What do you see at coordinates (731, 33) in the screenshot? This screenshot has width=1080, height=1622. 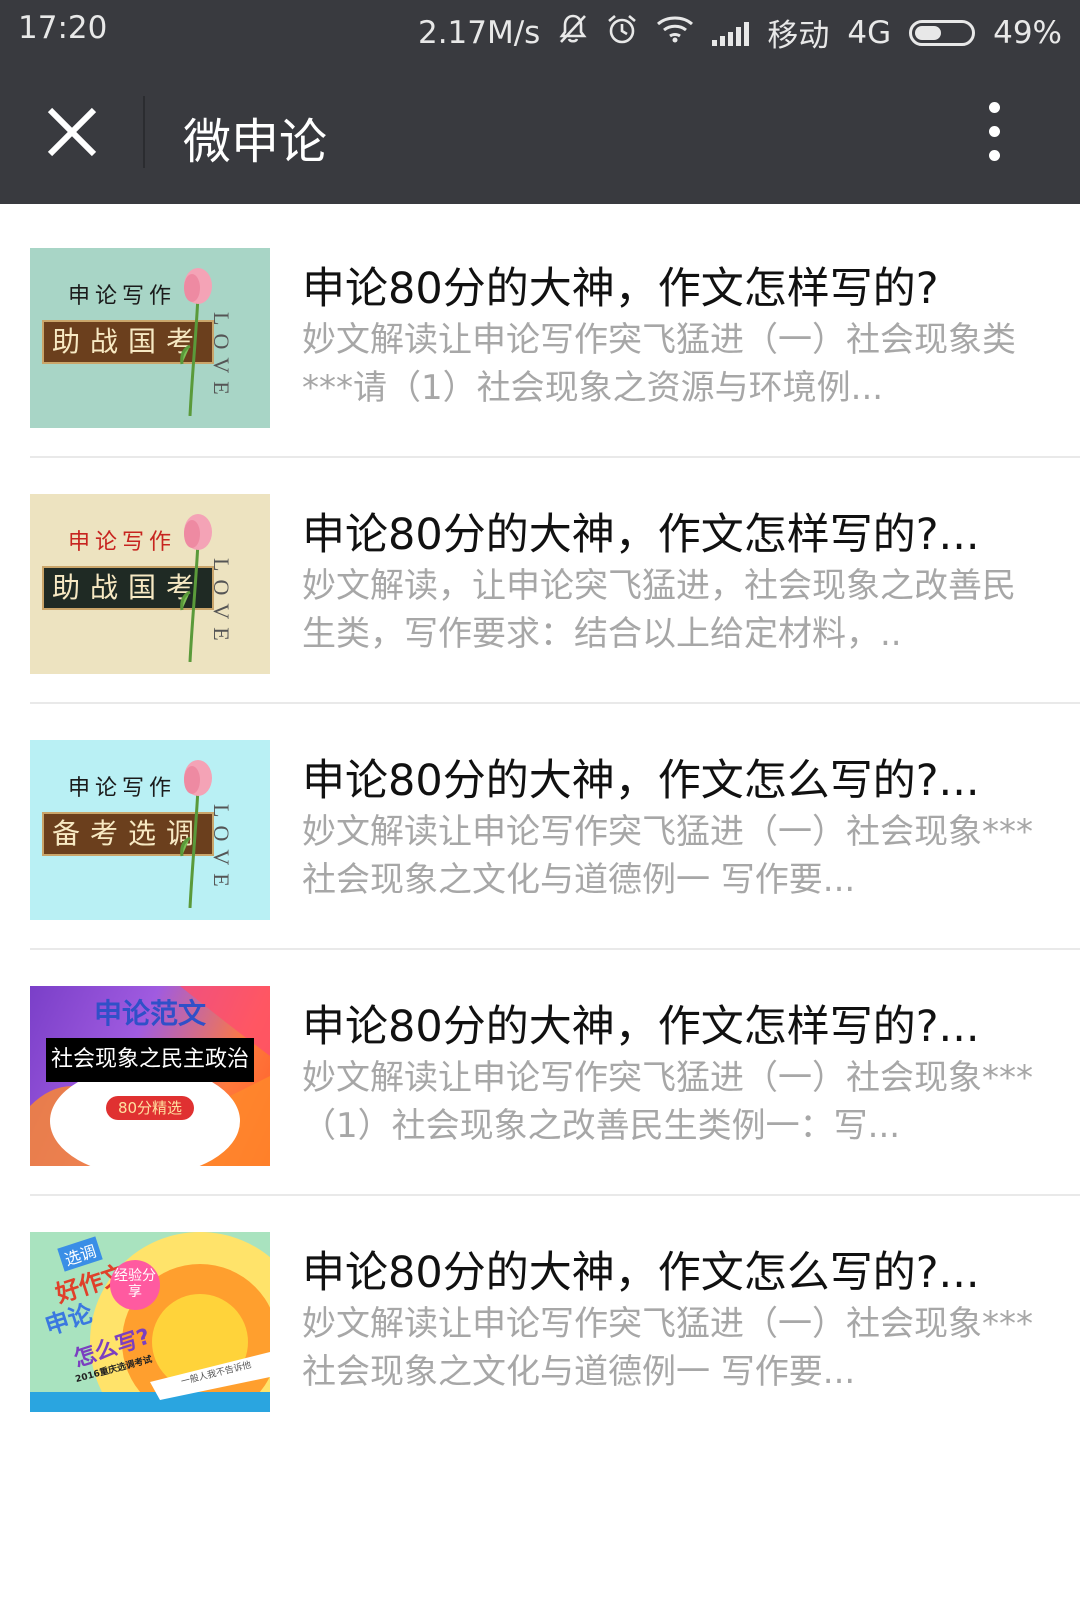 I see `signal-icon` at bounding box center [731, 33].